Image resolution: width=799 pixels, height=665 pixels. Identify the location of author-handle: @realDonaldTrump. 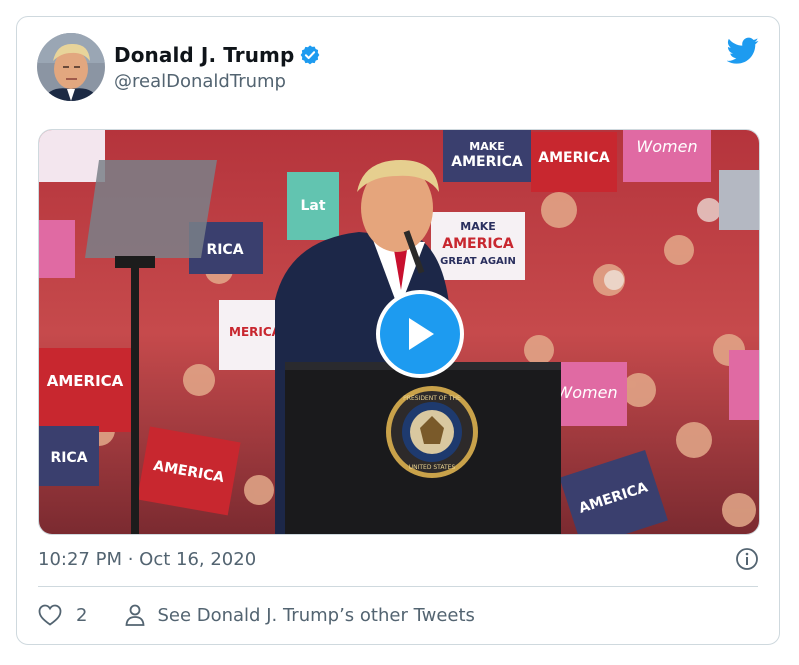
(200, 81).